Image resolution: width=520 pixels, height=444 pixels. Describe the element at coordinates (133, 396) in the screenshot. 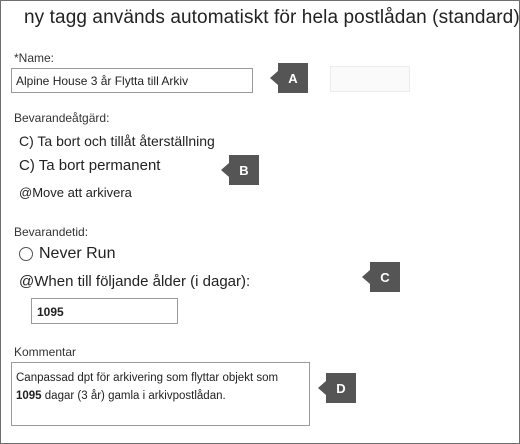

I see `comment-line-2-text: dagar (3 år) gamla i arkivpostlådan.` at that location.